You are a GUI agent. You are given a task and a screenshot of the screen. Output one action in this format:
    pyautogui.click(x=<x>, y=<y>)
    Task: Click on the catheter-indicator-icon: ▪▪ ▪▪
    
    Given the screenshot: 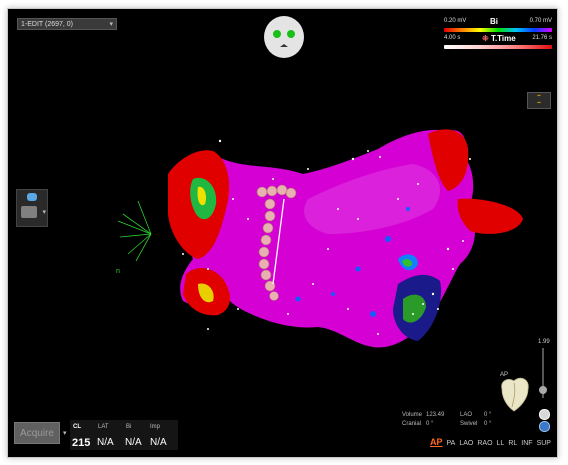 What is the action you would take?
    pyautogui.click(x=539, y=100)
    